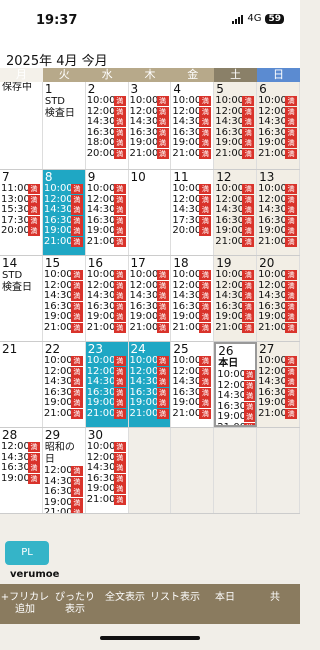 The height and width of the screenshot is (650, 320). I want to click on day-cell: 10, so click(150, 212).